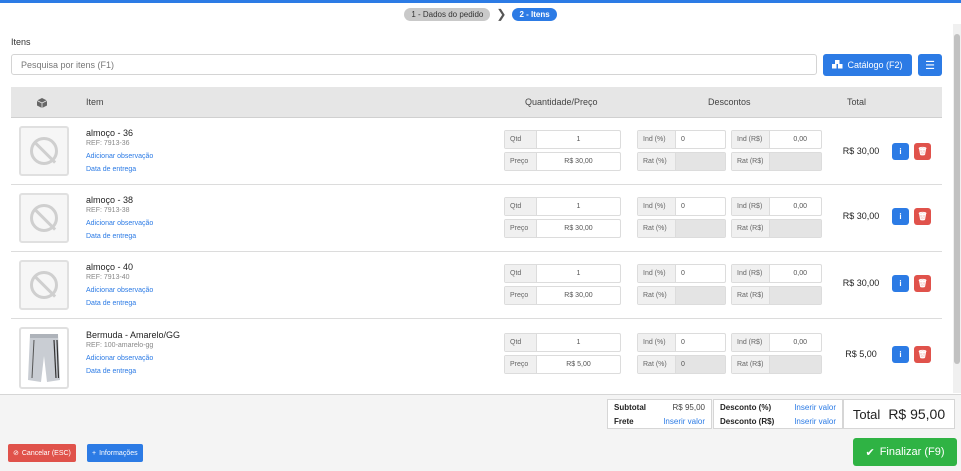  I want to click on cancel-button: ⊘ Cancelar (ESC), so click(42, 453).